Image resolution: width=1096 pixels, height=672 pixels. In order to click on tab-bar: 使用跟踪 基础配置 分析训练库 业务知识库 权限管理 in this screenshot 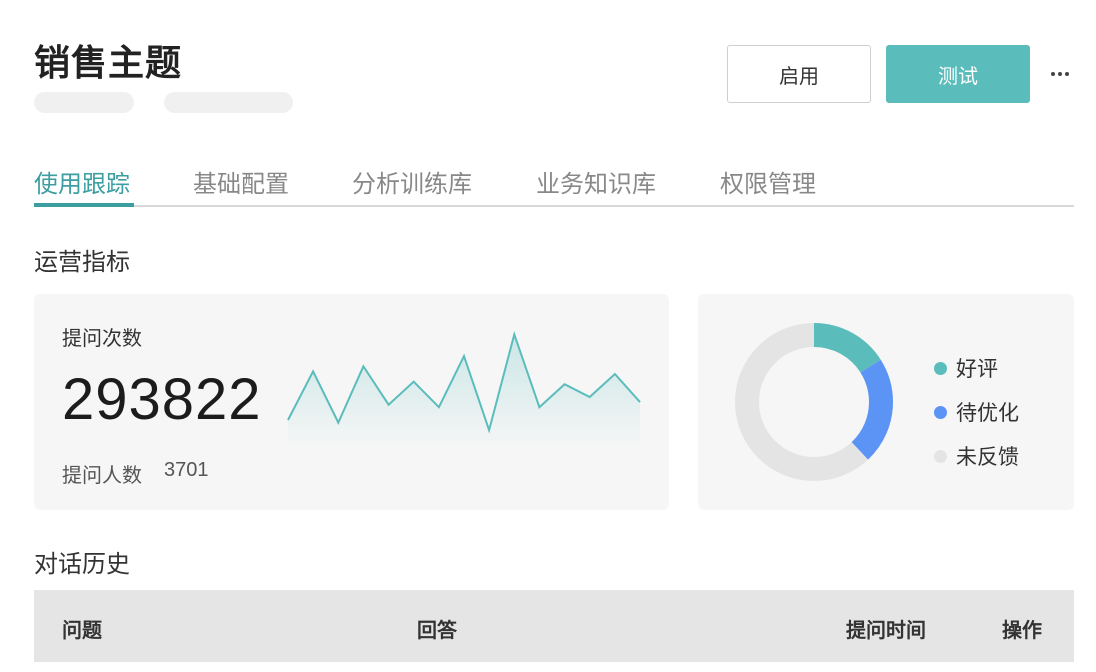, I will do `click(554, 183)`.